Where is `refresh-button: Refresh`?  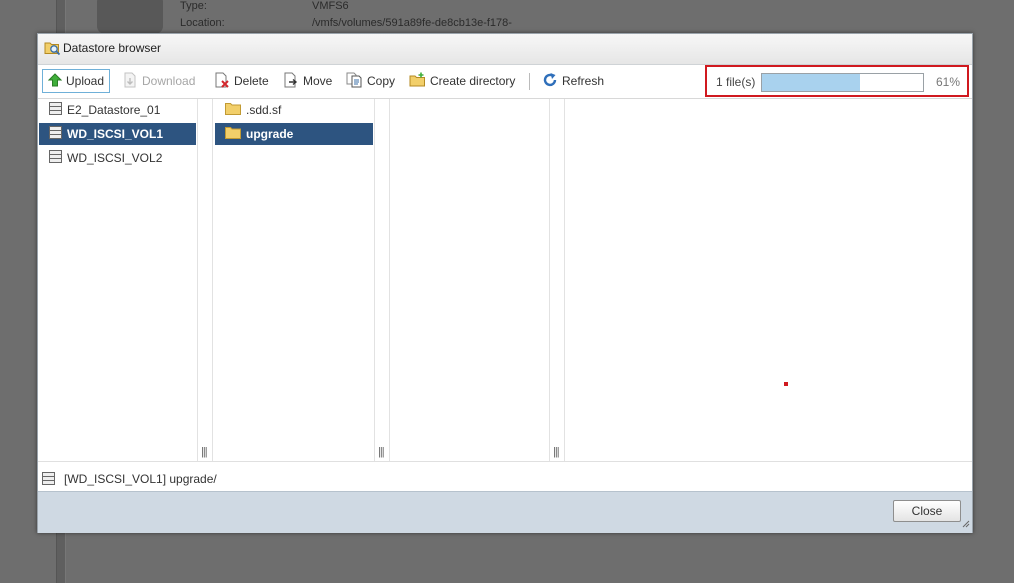 refresh-button: Refresh is located at coordinates (573, 81).